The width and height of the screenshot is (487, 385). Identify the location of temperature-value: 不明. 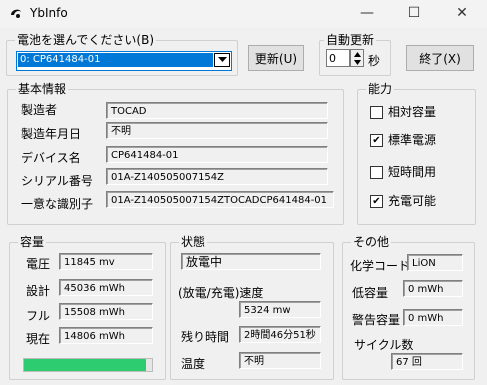
(280, 360).